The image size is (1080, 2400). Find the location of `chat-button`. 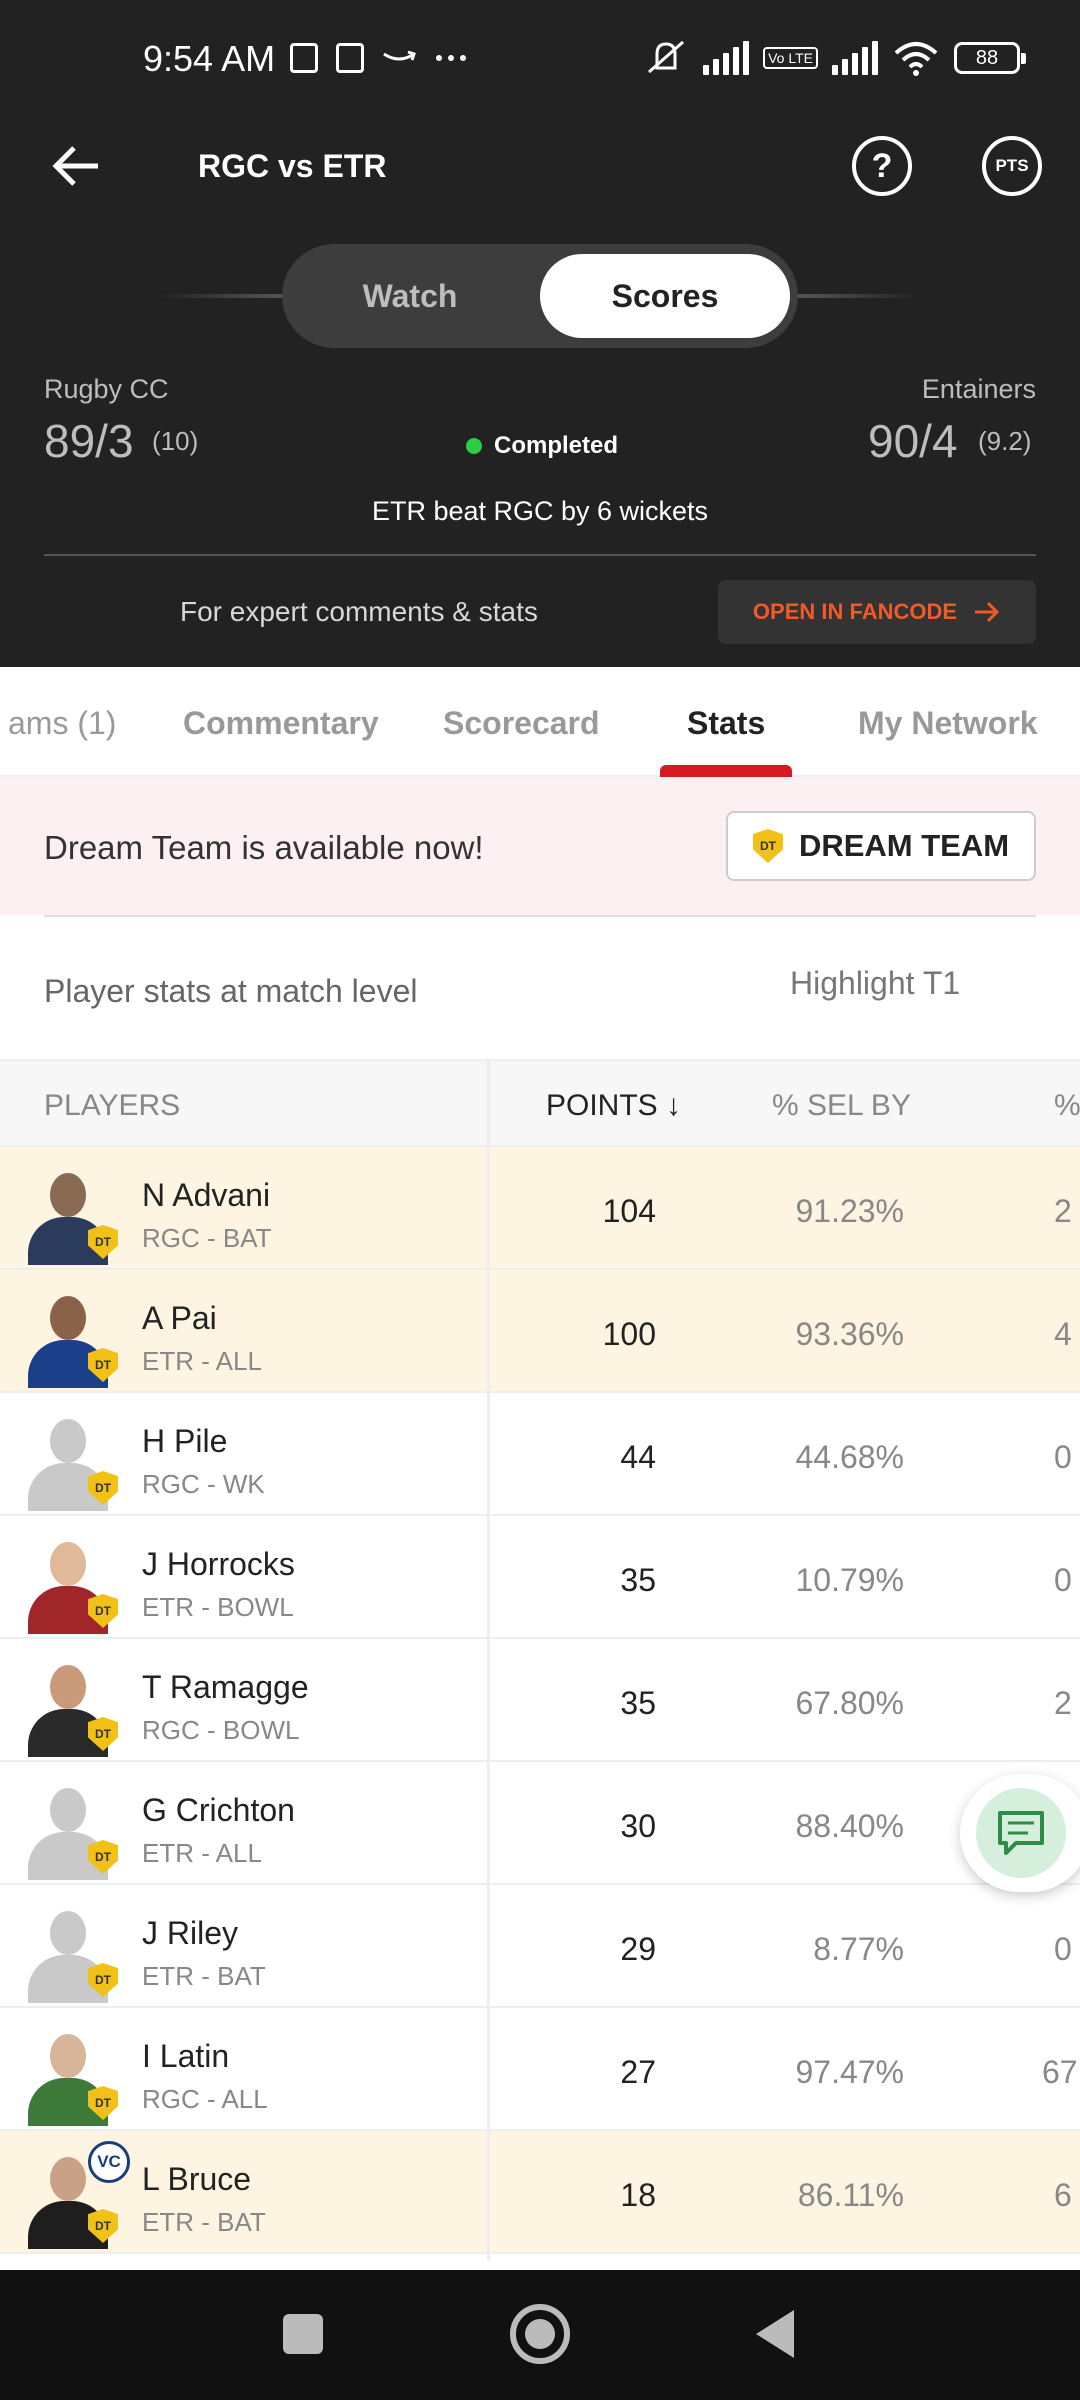

chat-button is located at coordinates (1020, 1833).